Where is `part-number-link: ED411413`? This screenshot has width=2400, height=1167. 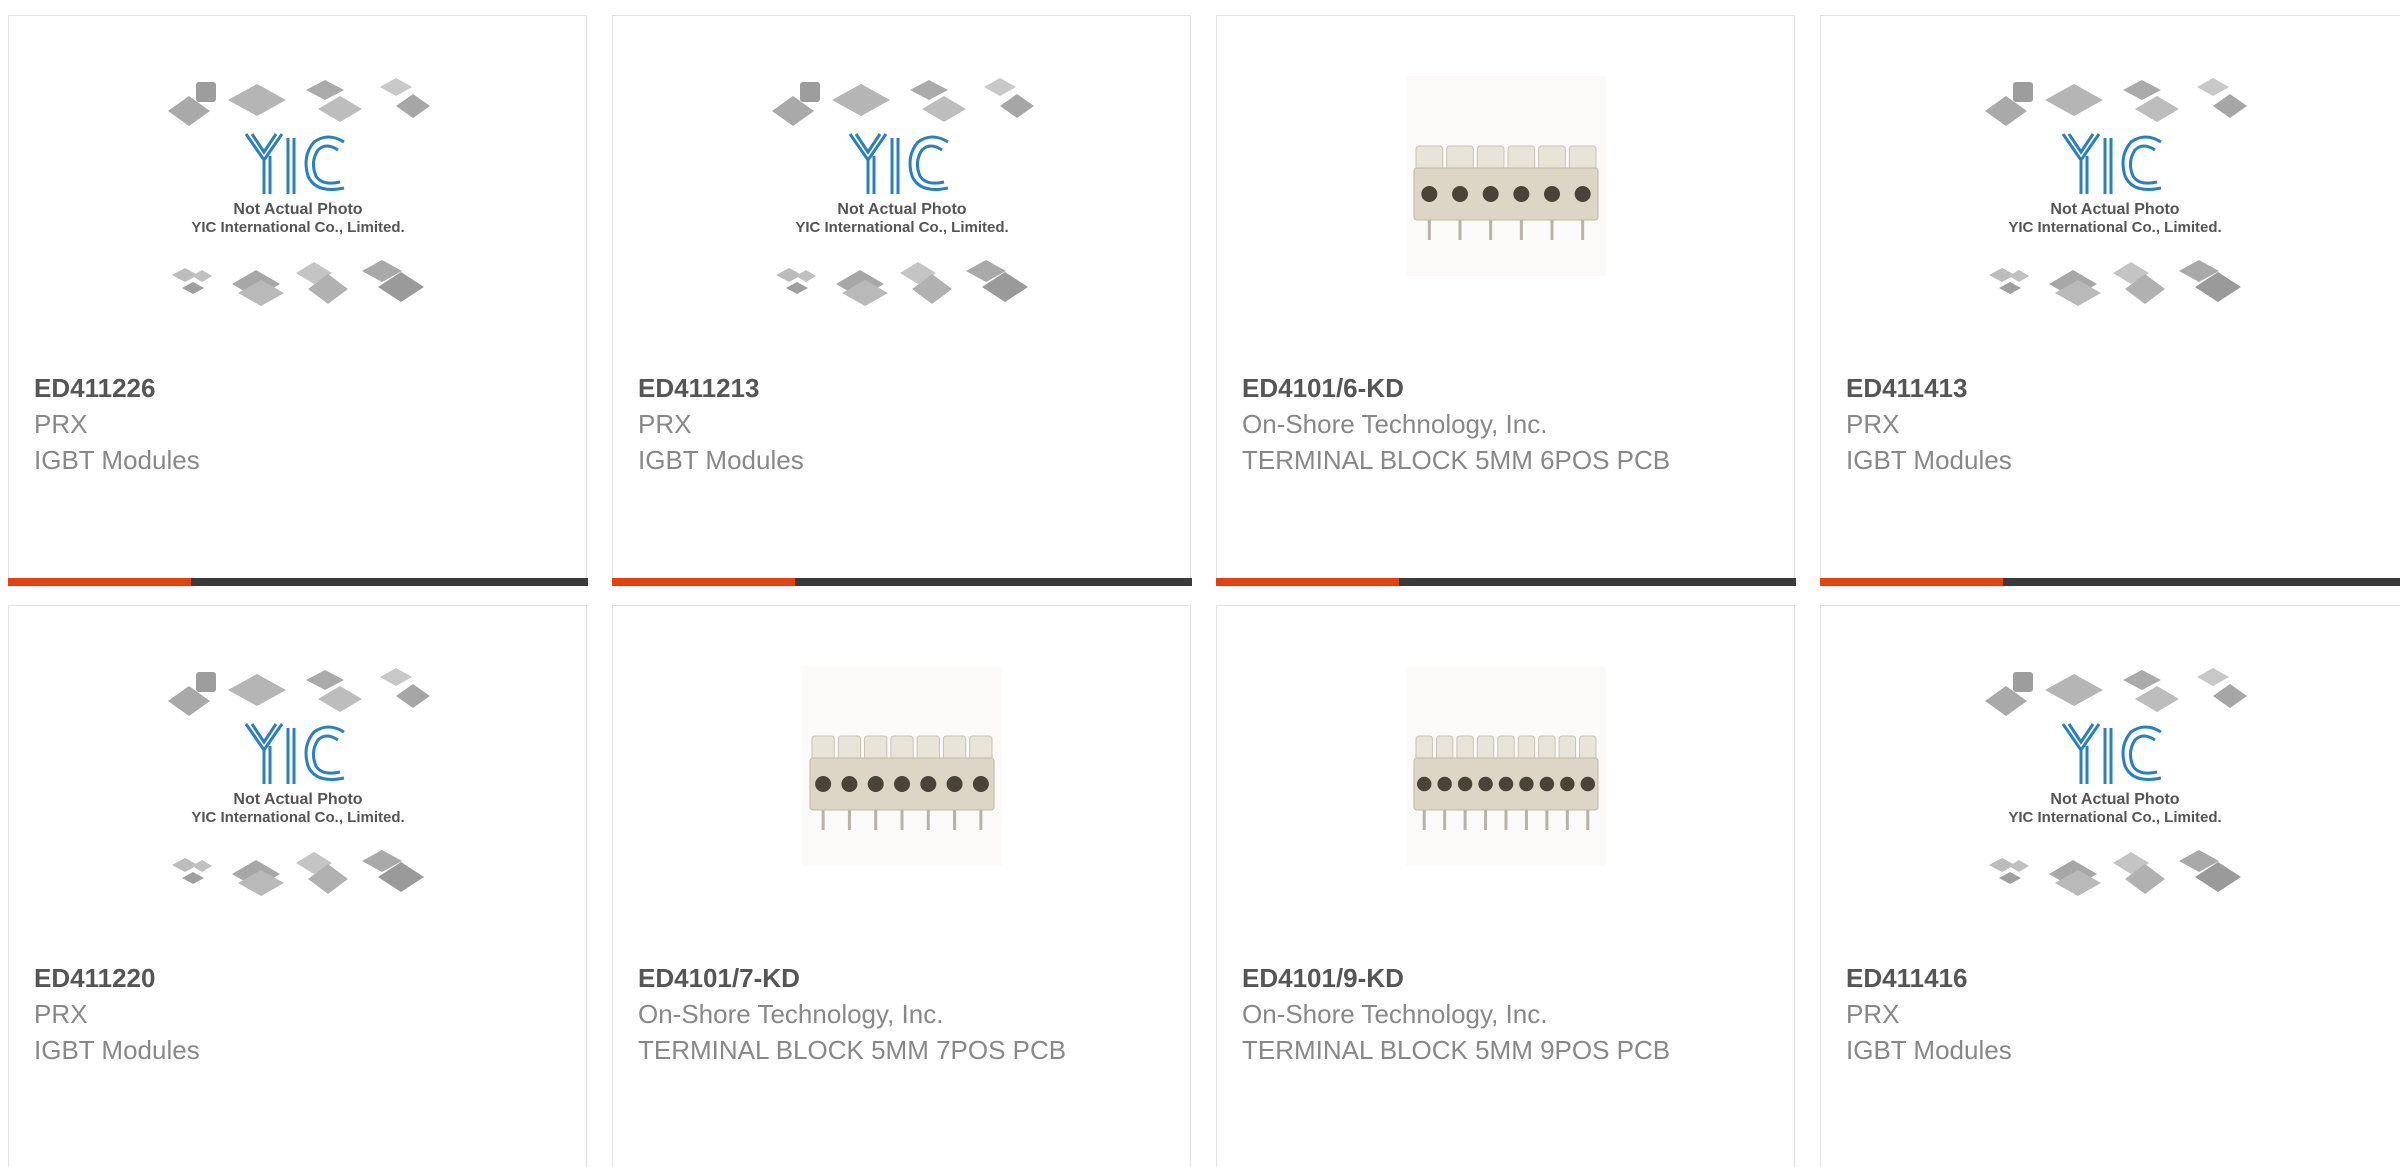 part-number-link: ED411413 is located at coordinates (2117, 388).